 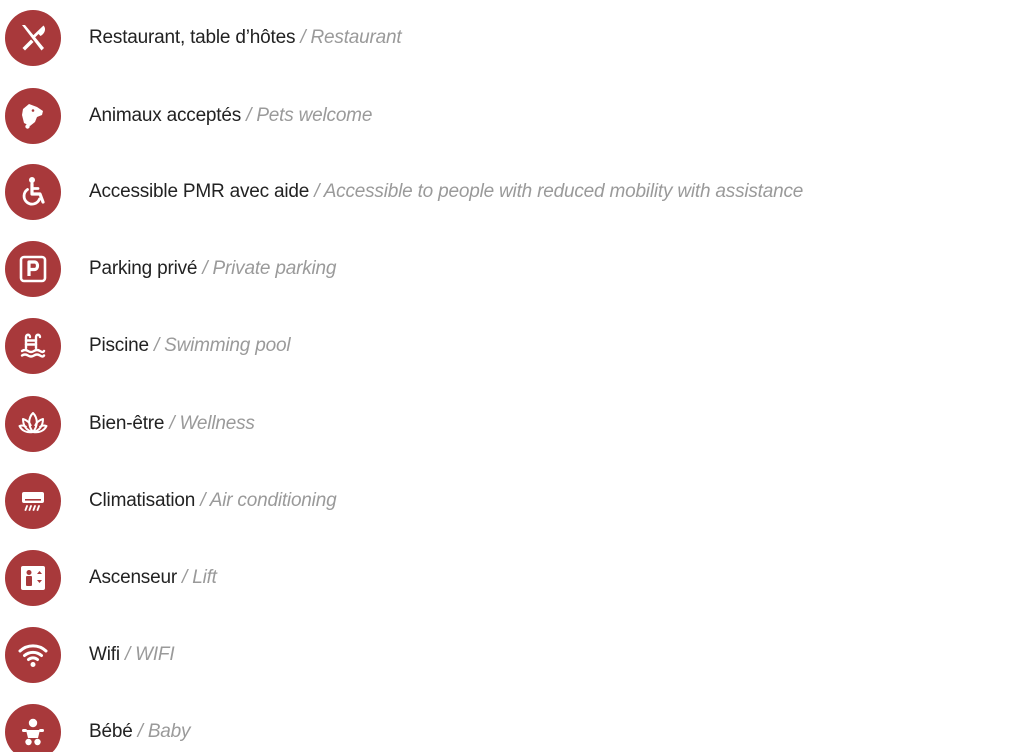 What do you see at coordinates (514, 116) in the screenshot?
I see `amenity-pets: Animaux acceptés / Pets welcome` at bounding box center [514, 116].